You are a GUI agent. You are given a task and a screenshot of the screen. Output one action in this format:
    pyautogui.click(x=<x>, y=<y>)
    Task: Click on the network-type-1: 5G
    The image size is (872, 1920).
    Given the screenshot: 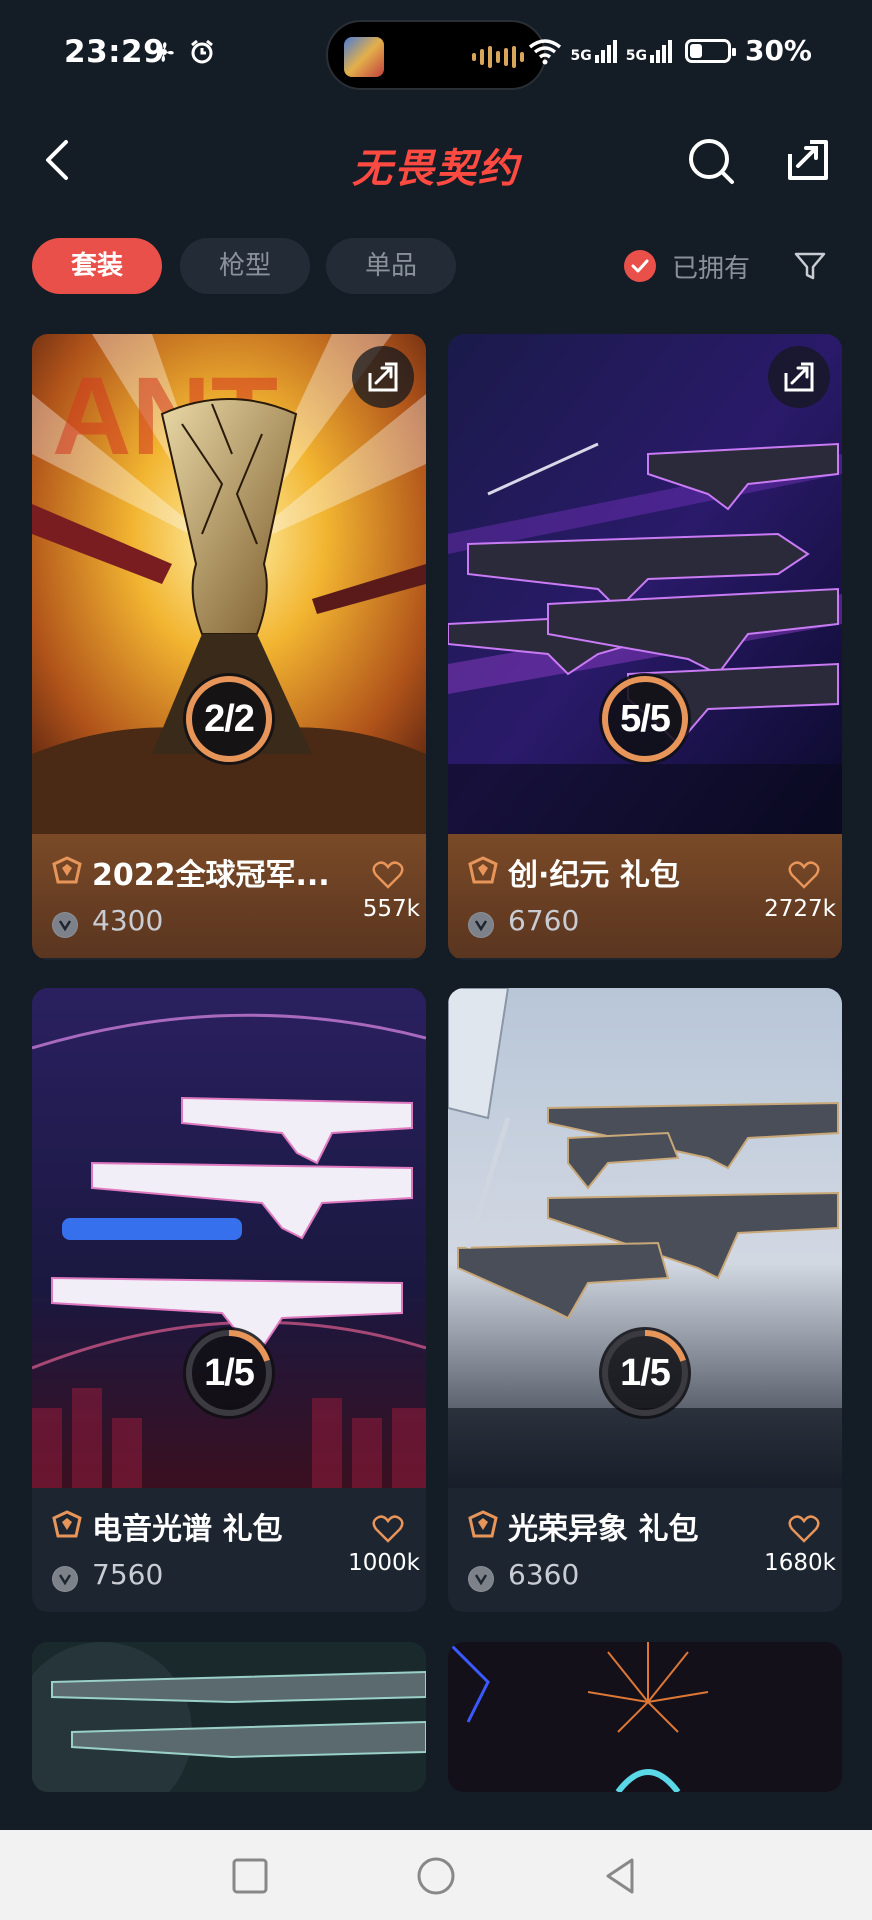 What is the action you would take?
    pyautogui.click(x=581, y=55)
    